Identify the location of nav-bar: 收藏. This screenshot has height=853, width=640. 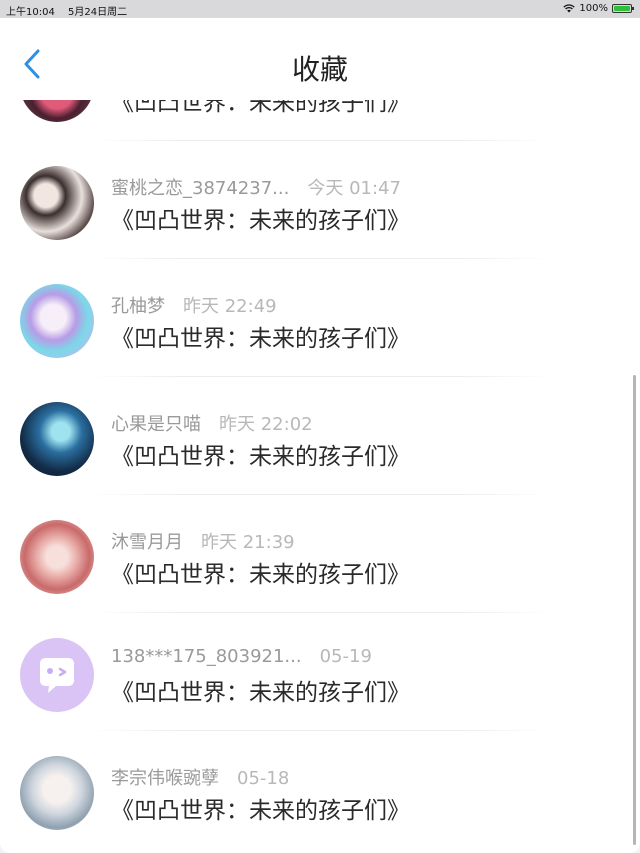
(320, 59).